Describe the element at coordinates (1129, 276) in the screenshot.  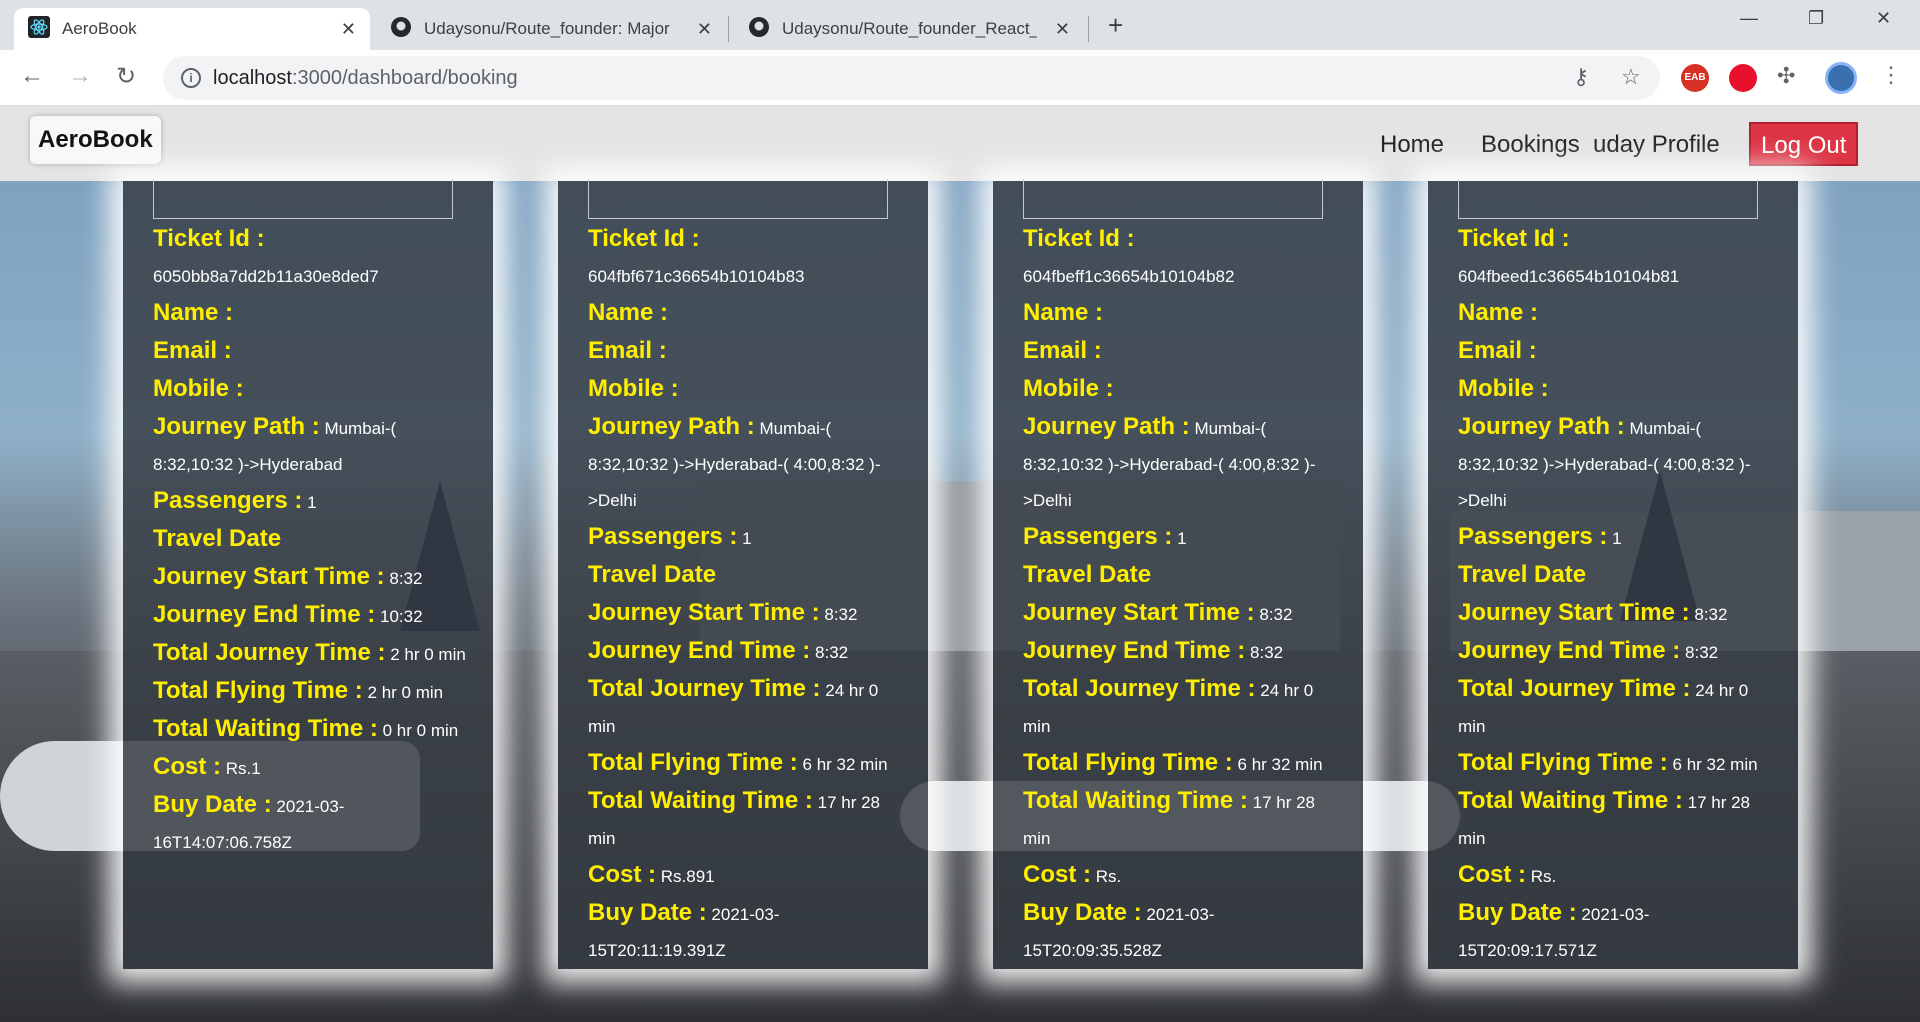
I see `ticket-id-value: 604fbeff1c36654b10104b82` at that location.